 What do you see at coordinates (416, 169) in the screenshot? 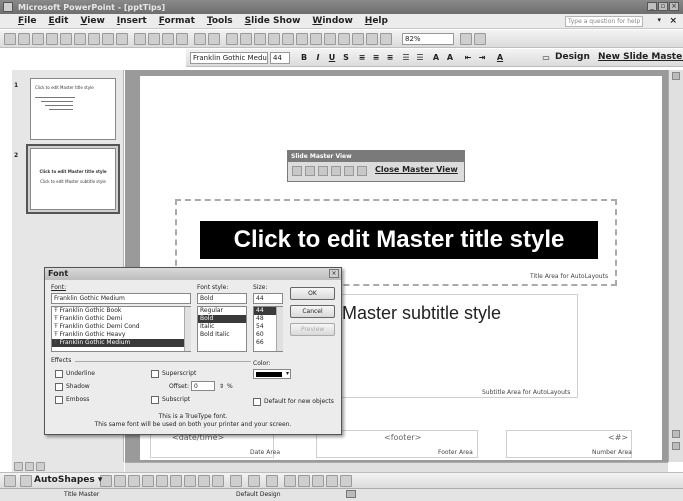
I see `close-master-view-button: Close Master View` at bounding box center [416, 169].